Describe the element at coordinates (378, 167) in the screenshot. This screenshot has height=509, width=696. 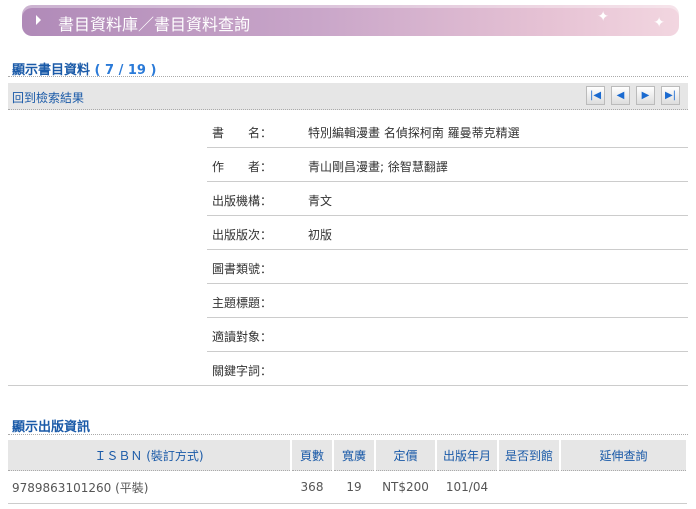
I see `field-value: 青山剛昌漫畫; 徐智慧翻譯` at that location.